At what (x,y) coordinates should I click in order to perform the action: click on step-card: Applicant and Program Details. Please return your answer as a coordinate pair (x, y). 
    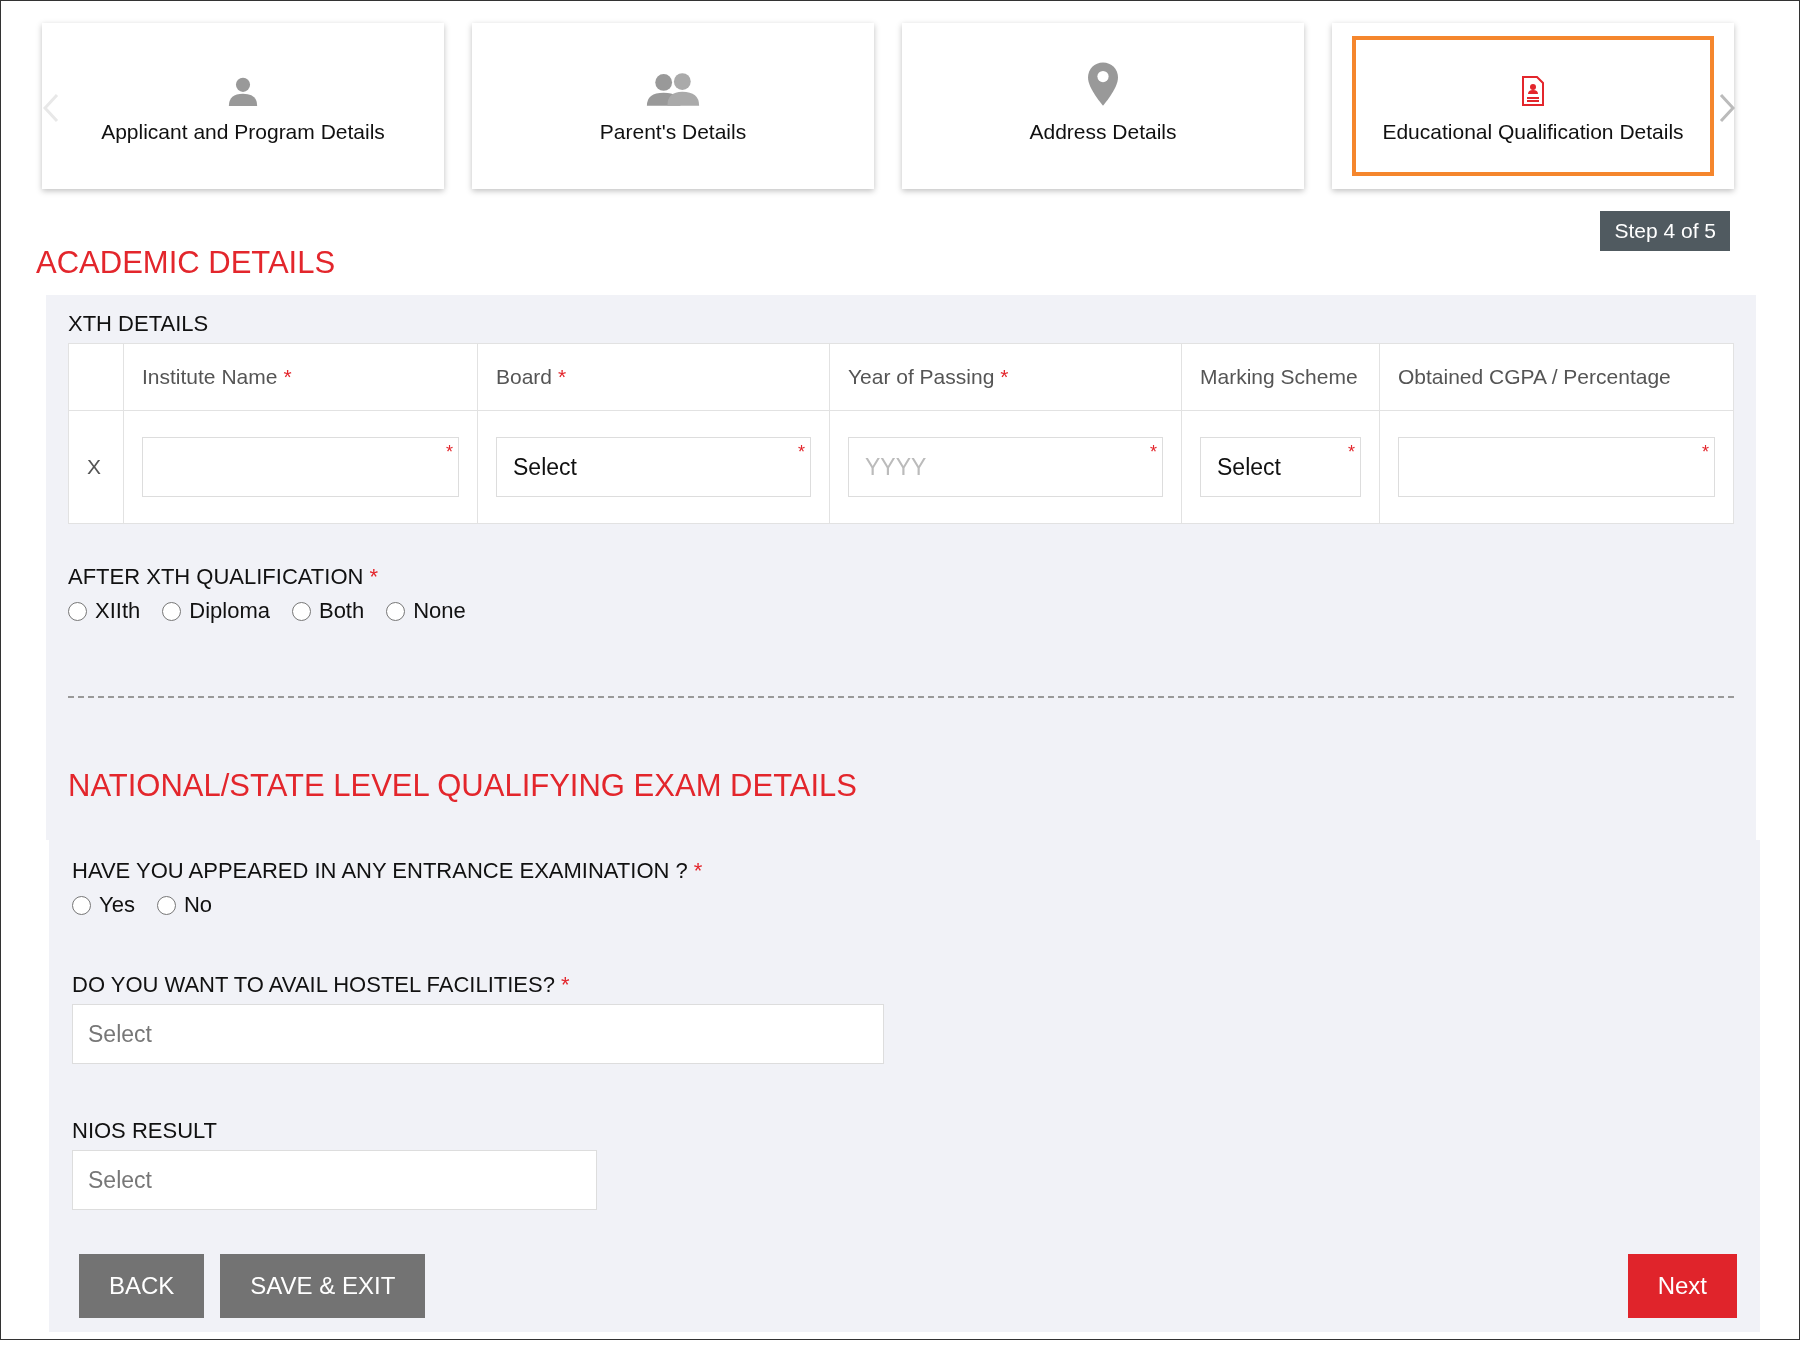
    Looking at the image, I should click on (243, 106).